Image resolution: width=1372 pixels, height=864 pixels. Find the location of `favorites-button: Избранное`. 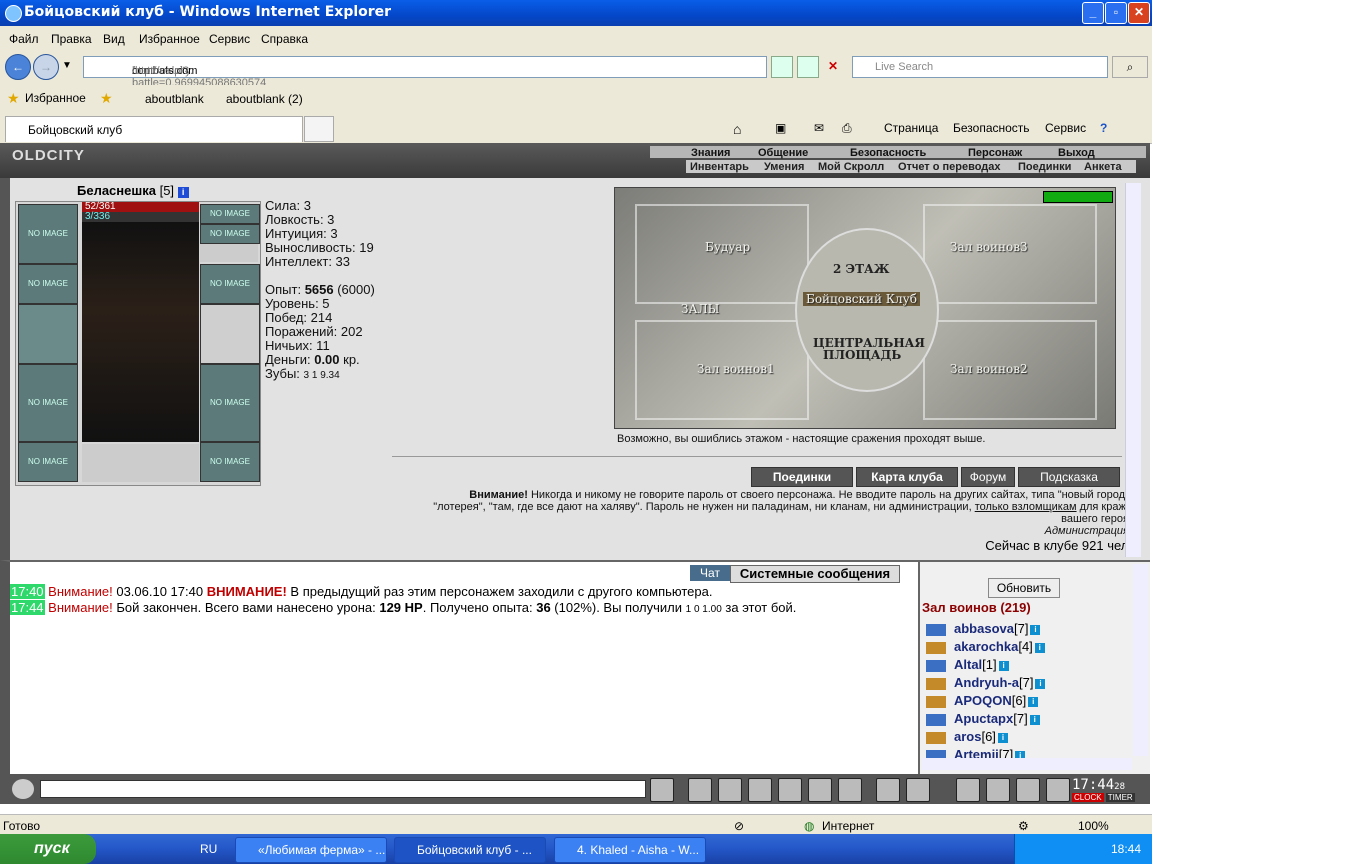

favorites-button: Избранное is located at coordinates (55, 98).